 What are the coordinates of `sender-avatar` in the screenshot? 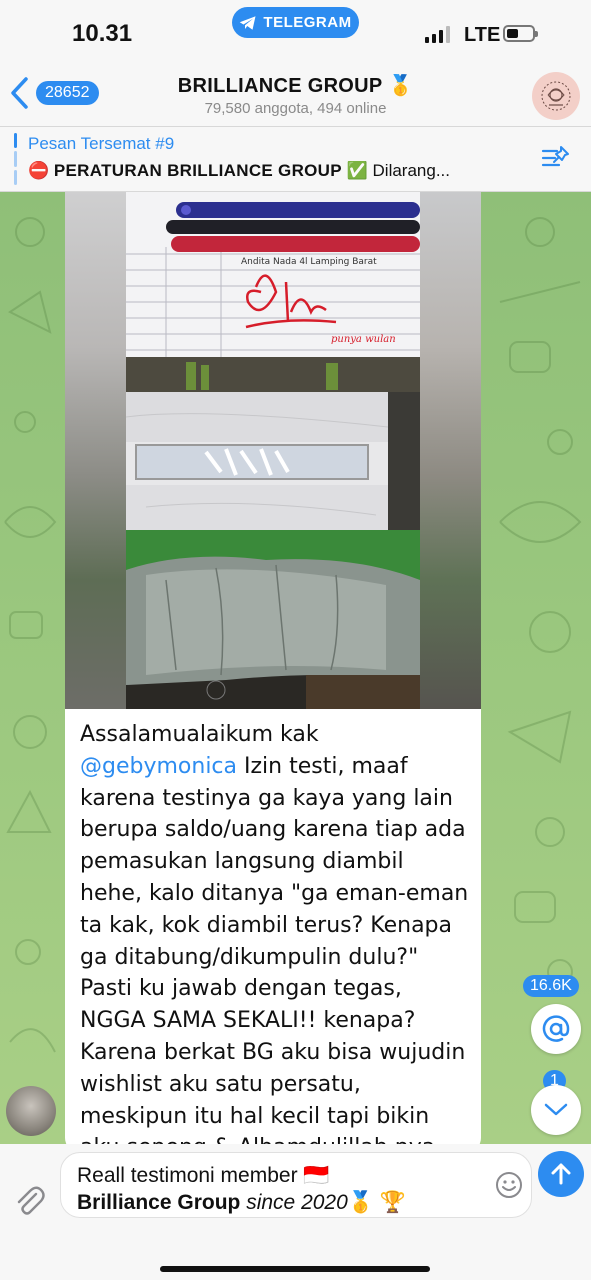 It's located at (31, 1111).